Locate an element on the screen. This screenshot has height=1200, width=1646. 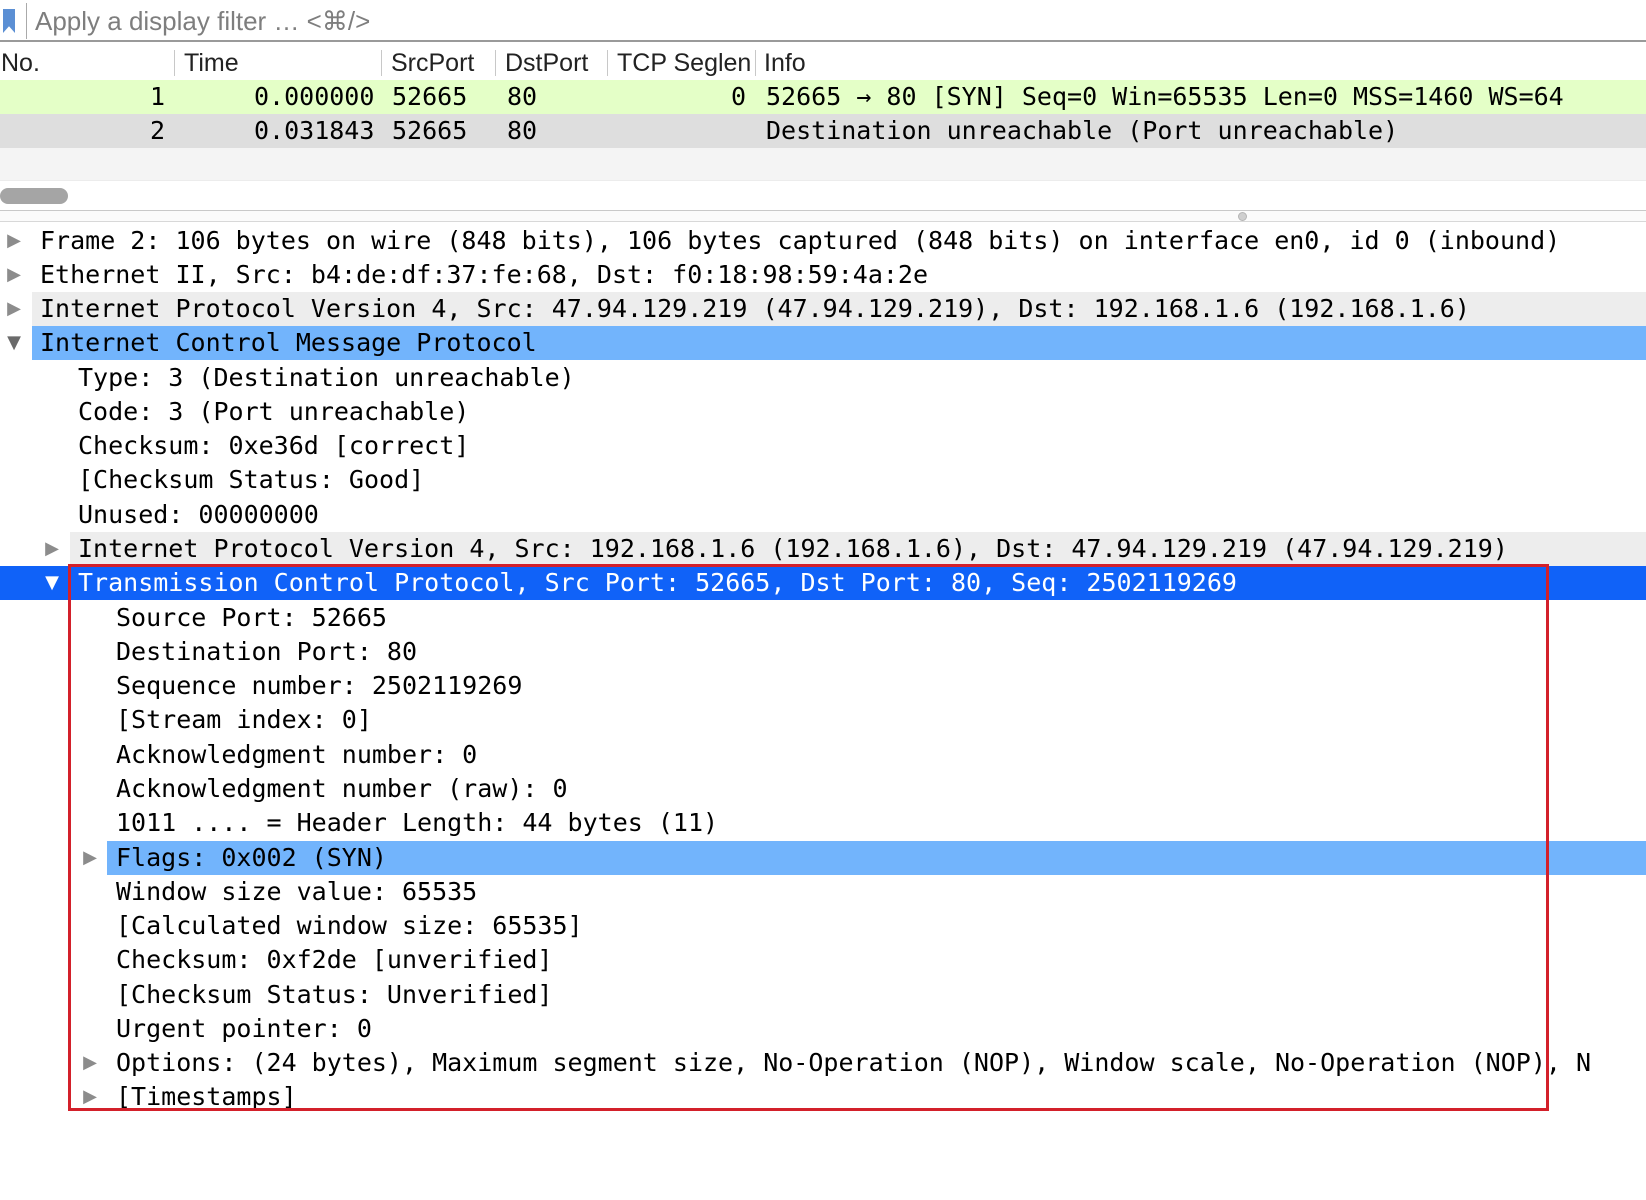
packet-list-horizontal-scrollbar is located at coordinates (823, 195).